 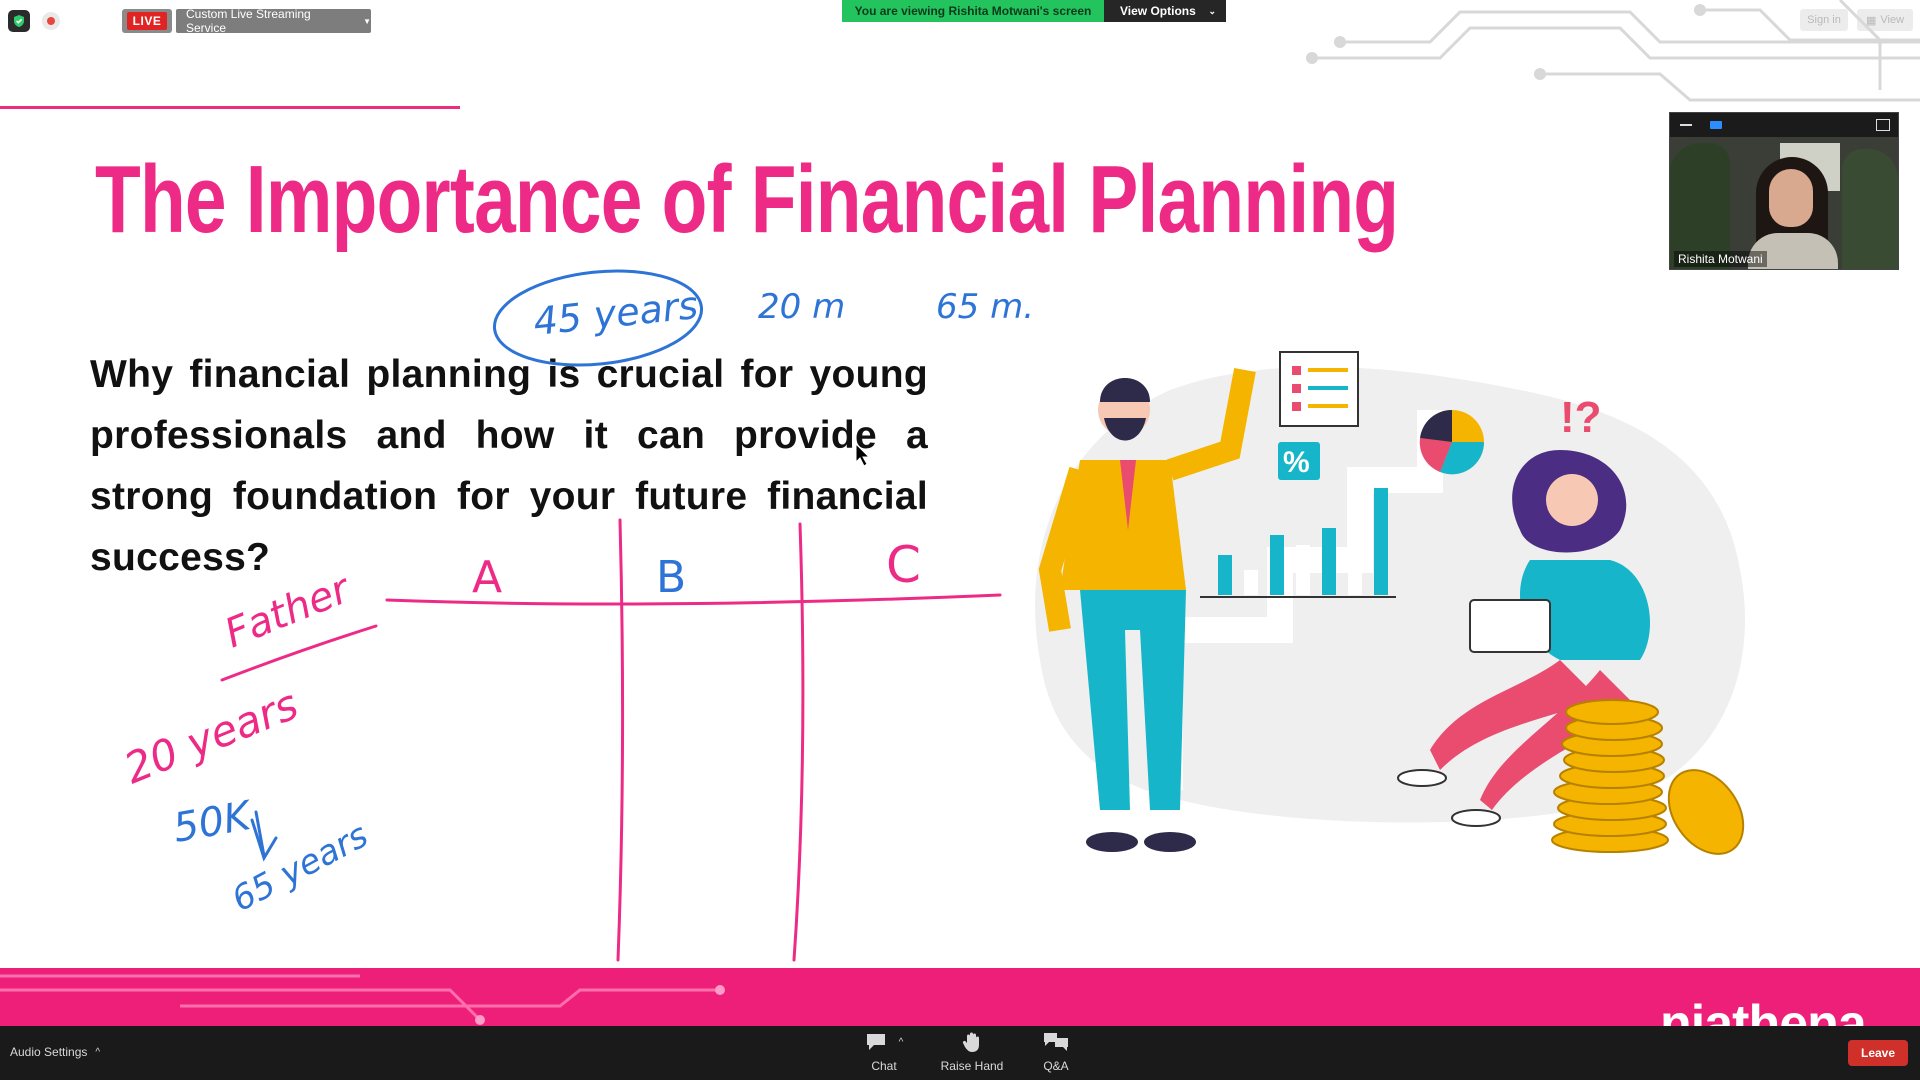 What do you see at coordinates (1784, 125) in the screenshot?
I see `video-tile-titlebar` at bounding box center [1784, 125].